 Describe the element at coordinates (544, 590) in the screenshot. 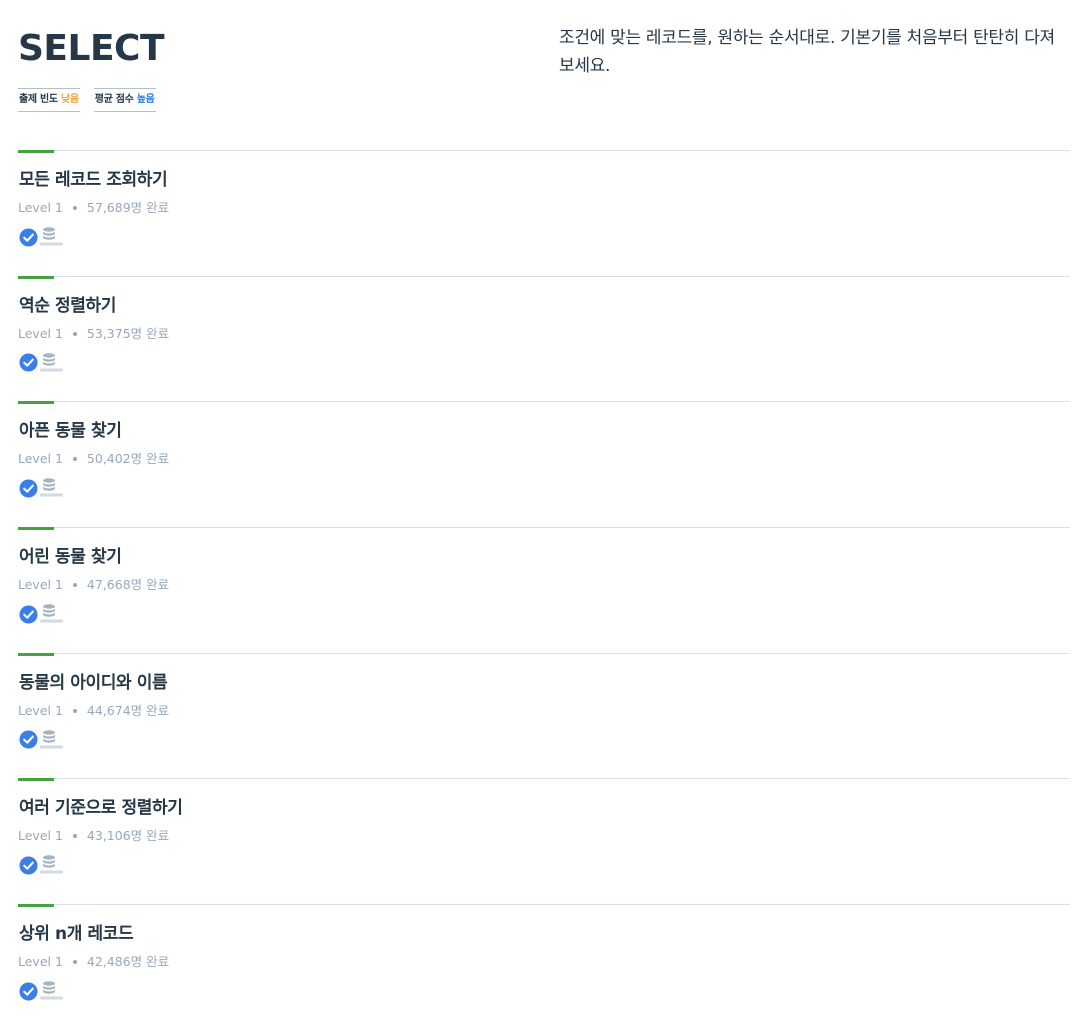

I see `problem-item: 어린 동물 찾기 Level 1 47,668명 완료` at that location.